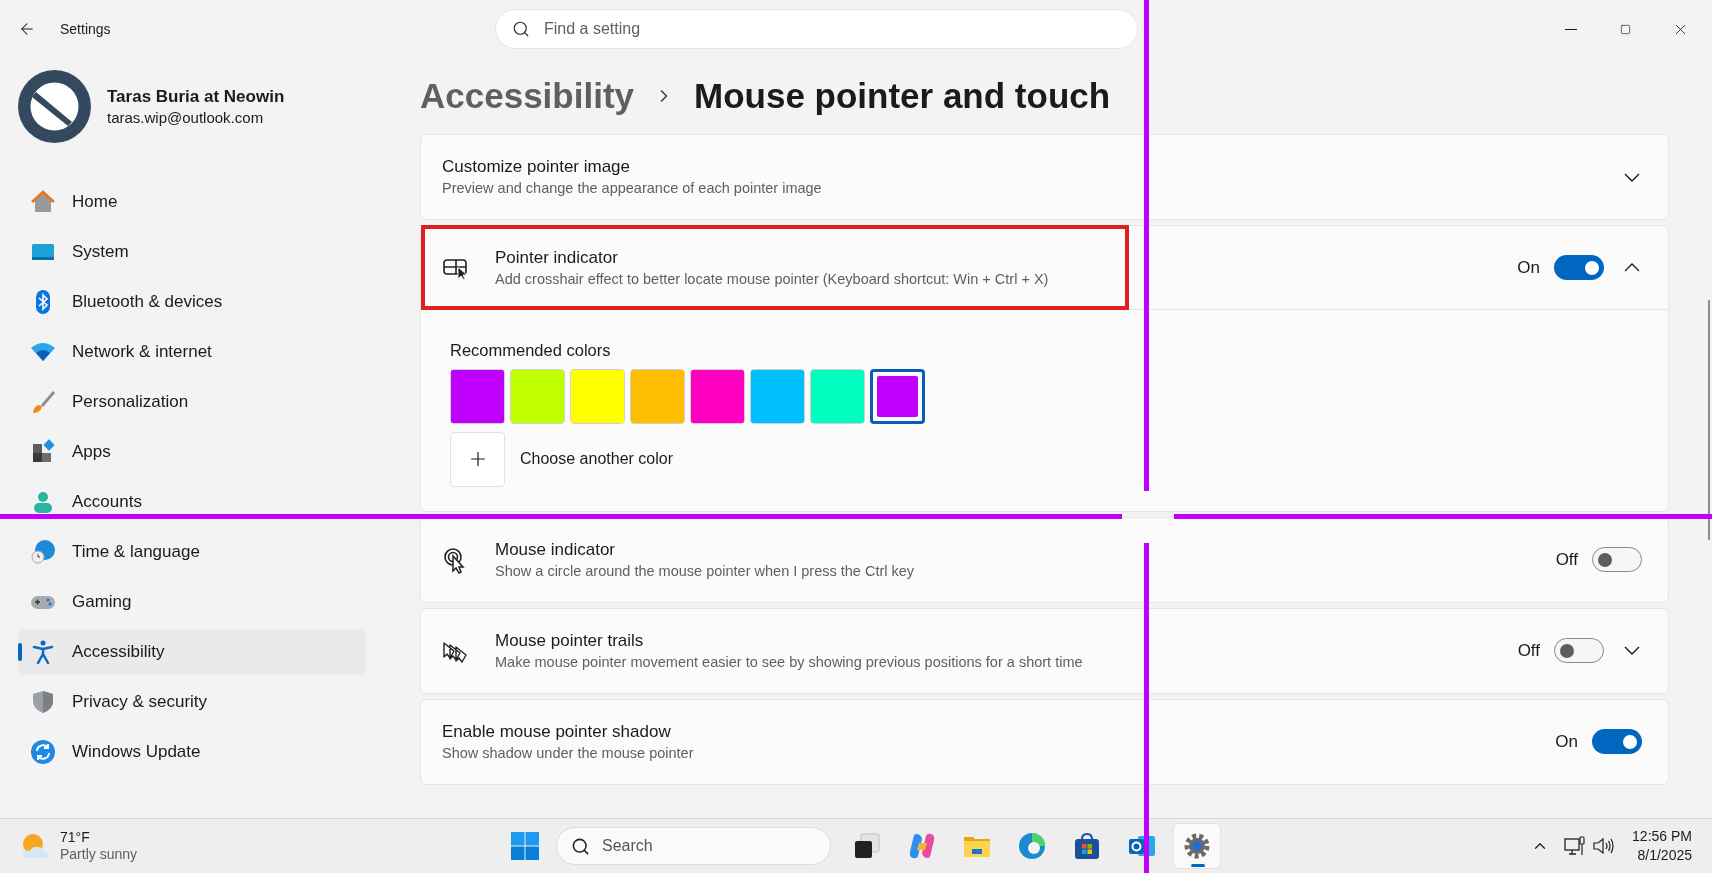 The height and width of the screenshot is (873, 1712). Describe the element at coordinates (693, 846) in the screenshot. I see `taskbar-search-field: Search` at that location.